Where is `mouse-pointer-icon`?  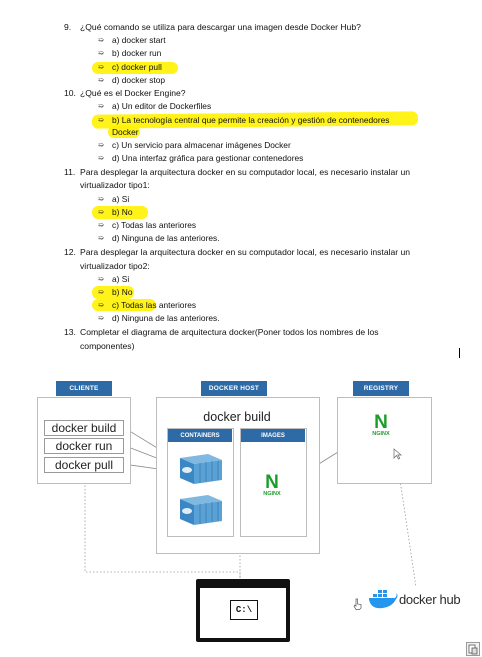 mouse-pointer-icon is located at coordinates (397, 454).